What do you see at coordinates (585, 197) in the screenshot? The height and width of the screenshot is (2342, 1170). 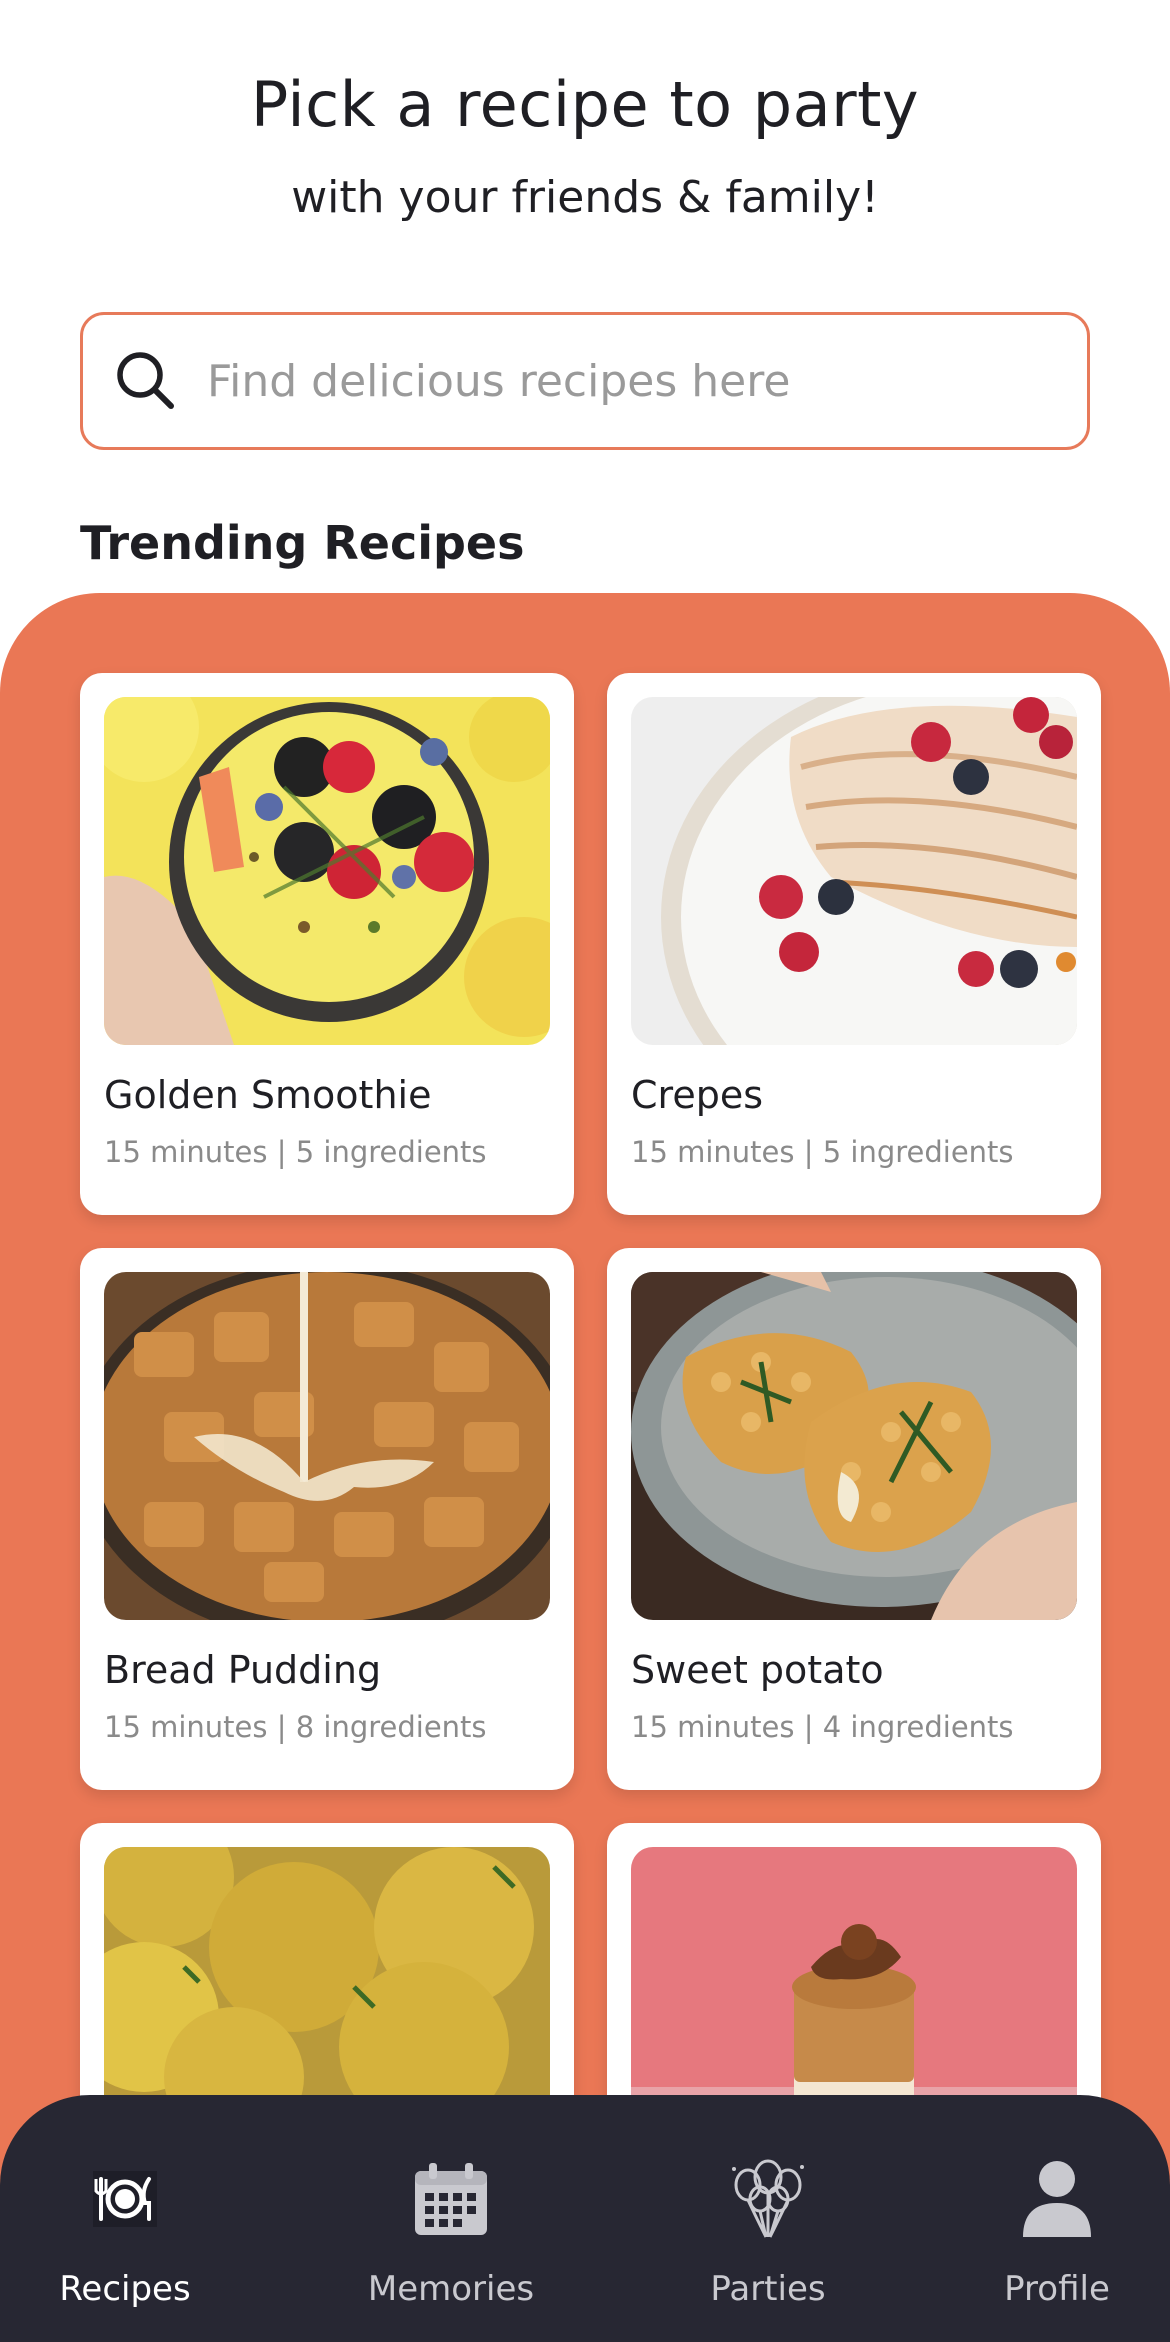 I see `page-subtitle: with your friends & family!` at bounding box center [585, 197].